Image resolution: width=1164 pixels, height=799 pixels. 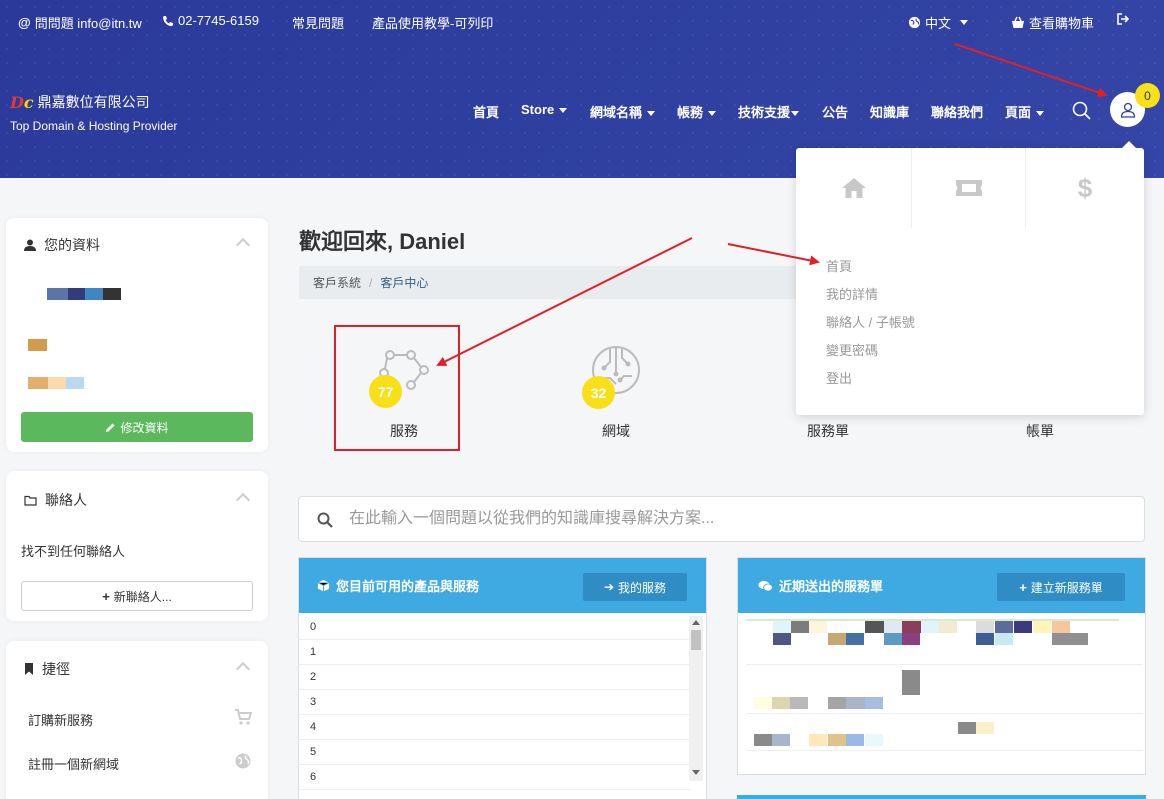 I want to click on shortcuts-panel-header: 捷徑, so click(x=47, y=669).